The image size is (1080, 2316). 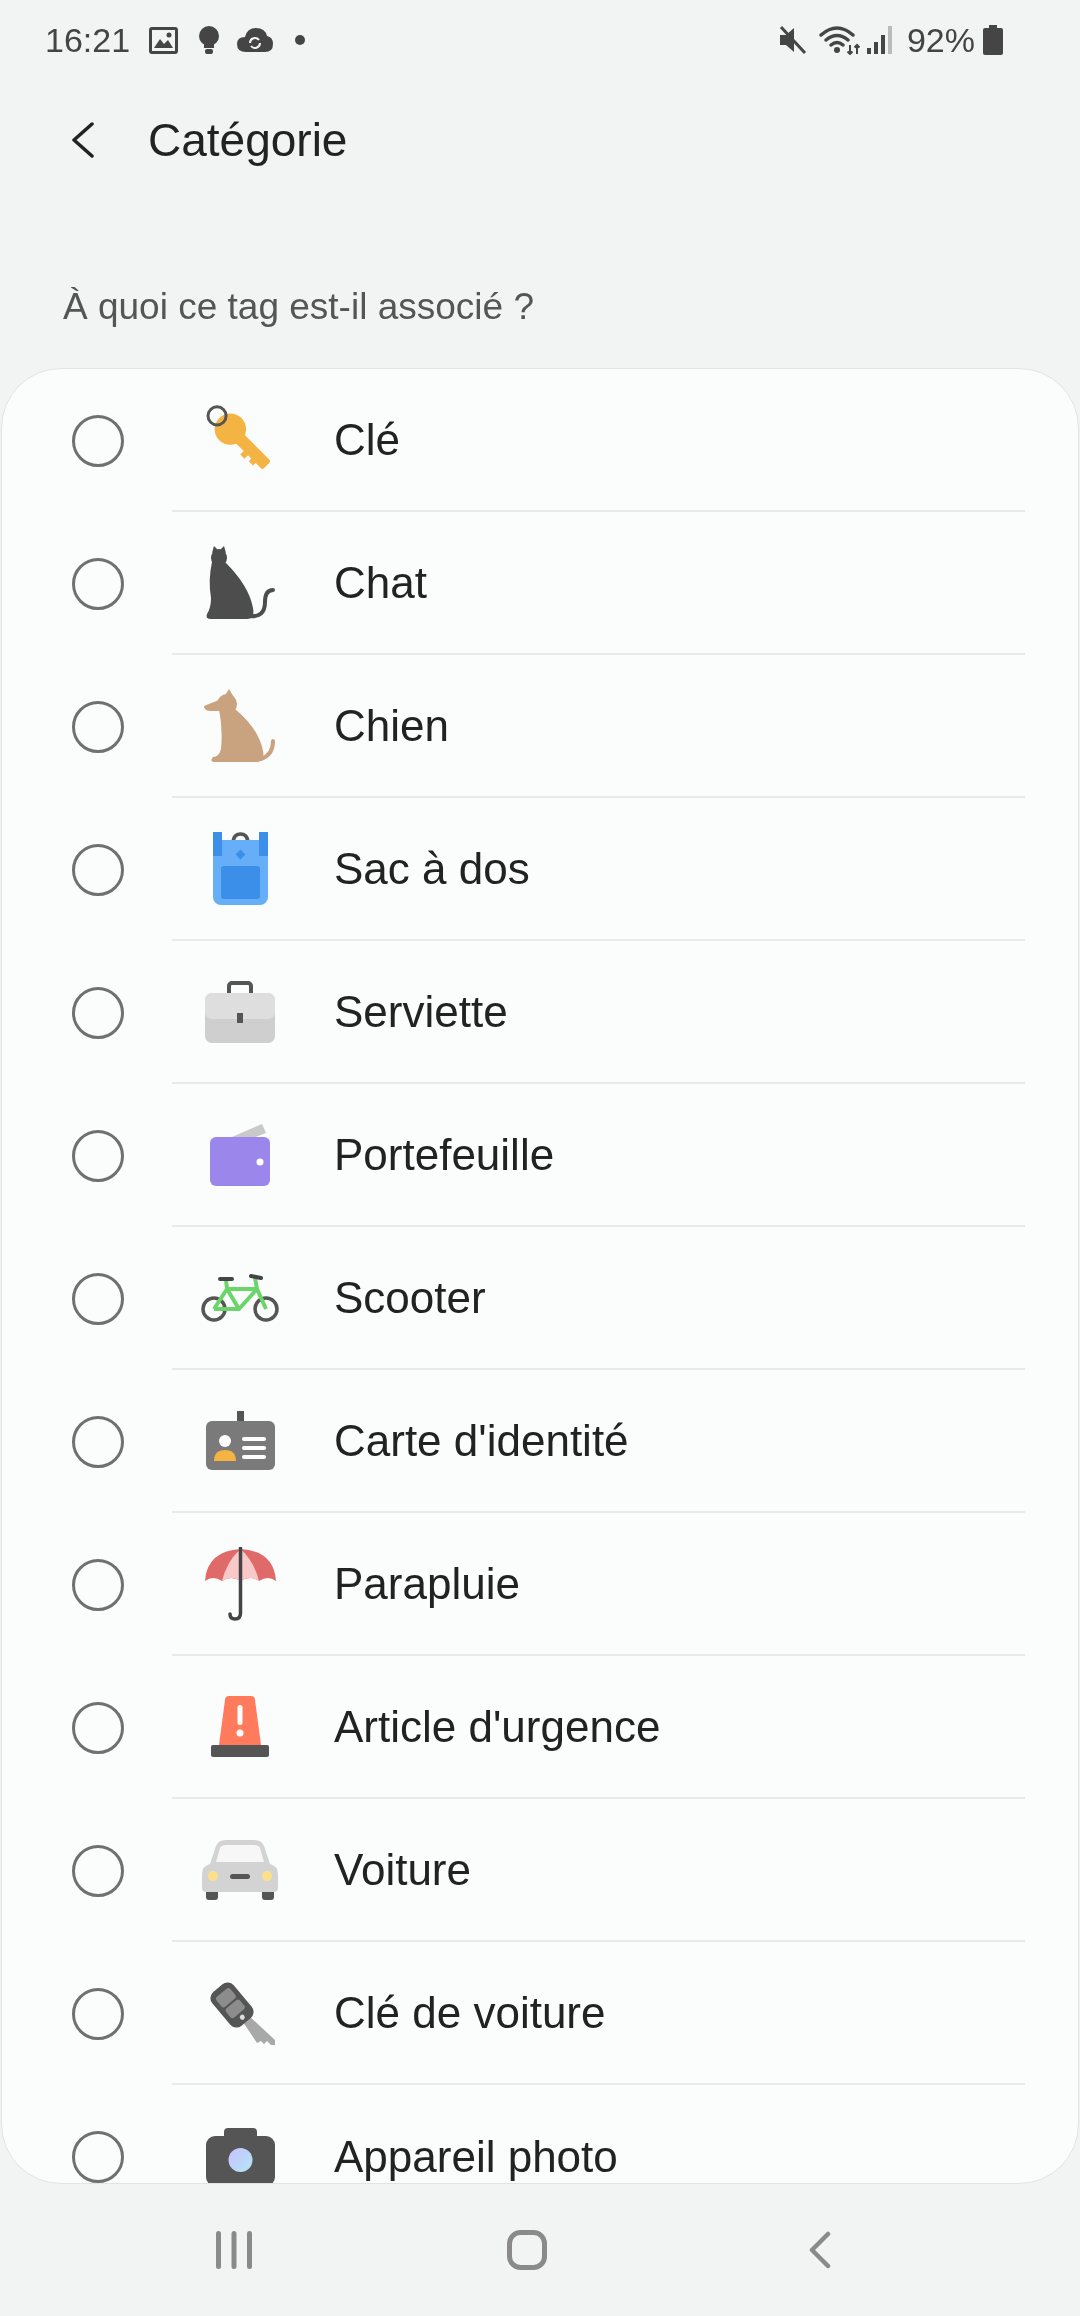 What do you see at coordinates (410, 1297) in the screenshot?
I see `category-label: Scooter` at bounding box center [410, 1297].